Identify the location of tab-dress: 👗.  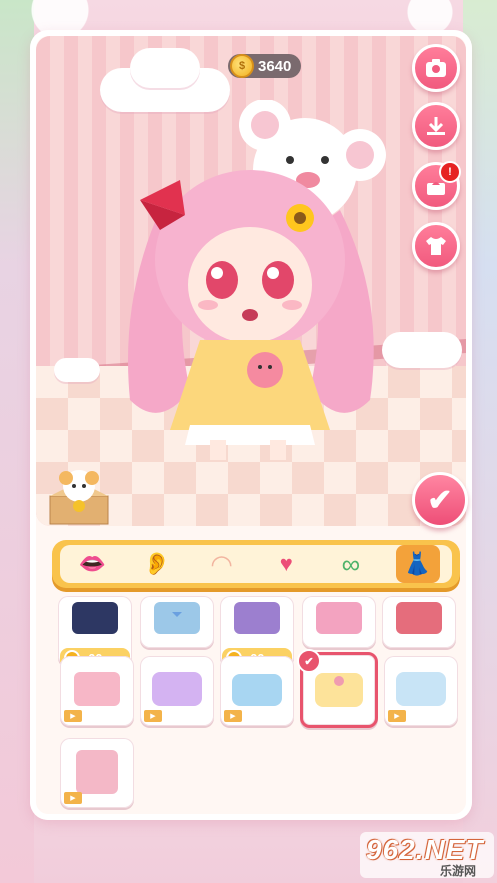
(417, 564).